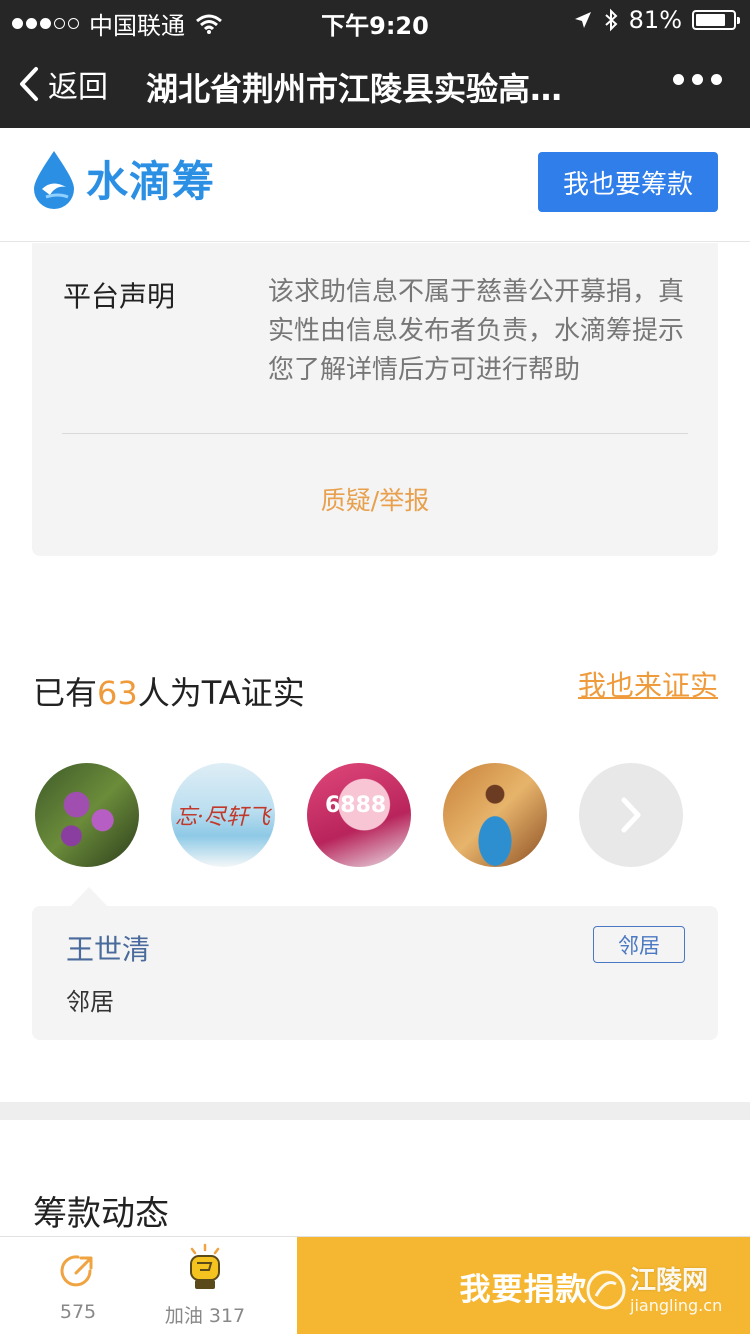  I want to click on battery-icon, so click(716, 20).